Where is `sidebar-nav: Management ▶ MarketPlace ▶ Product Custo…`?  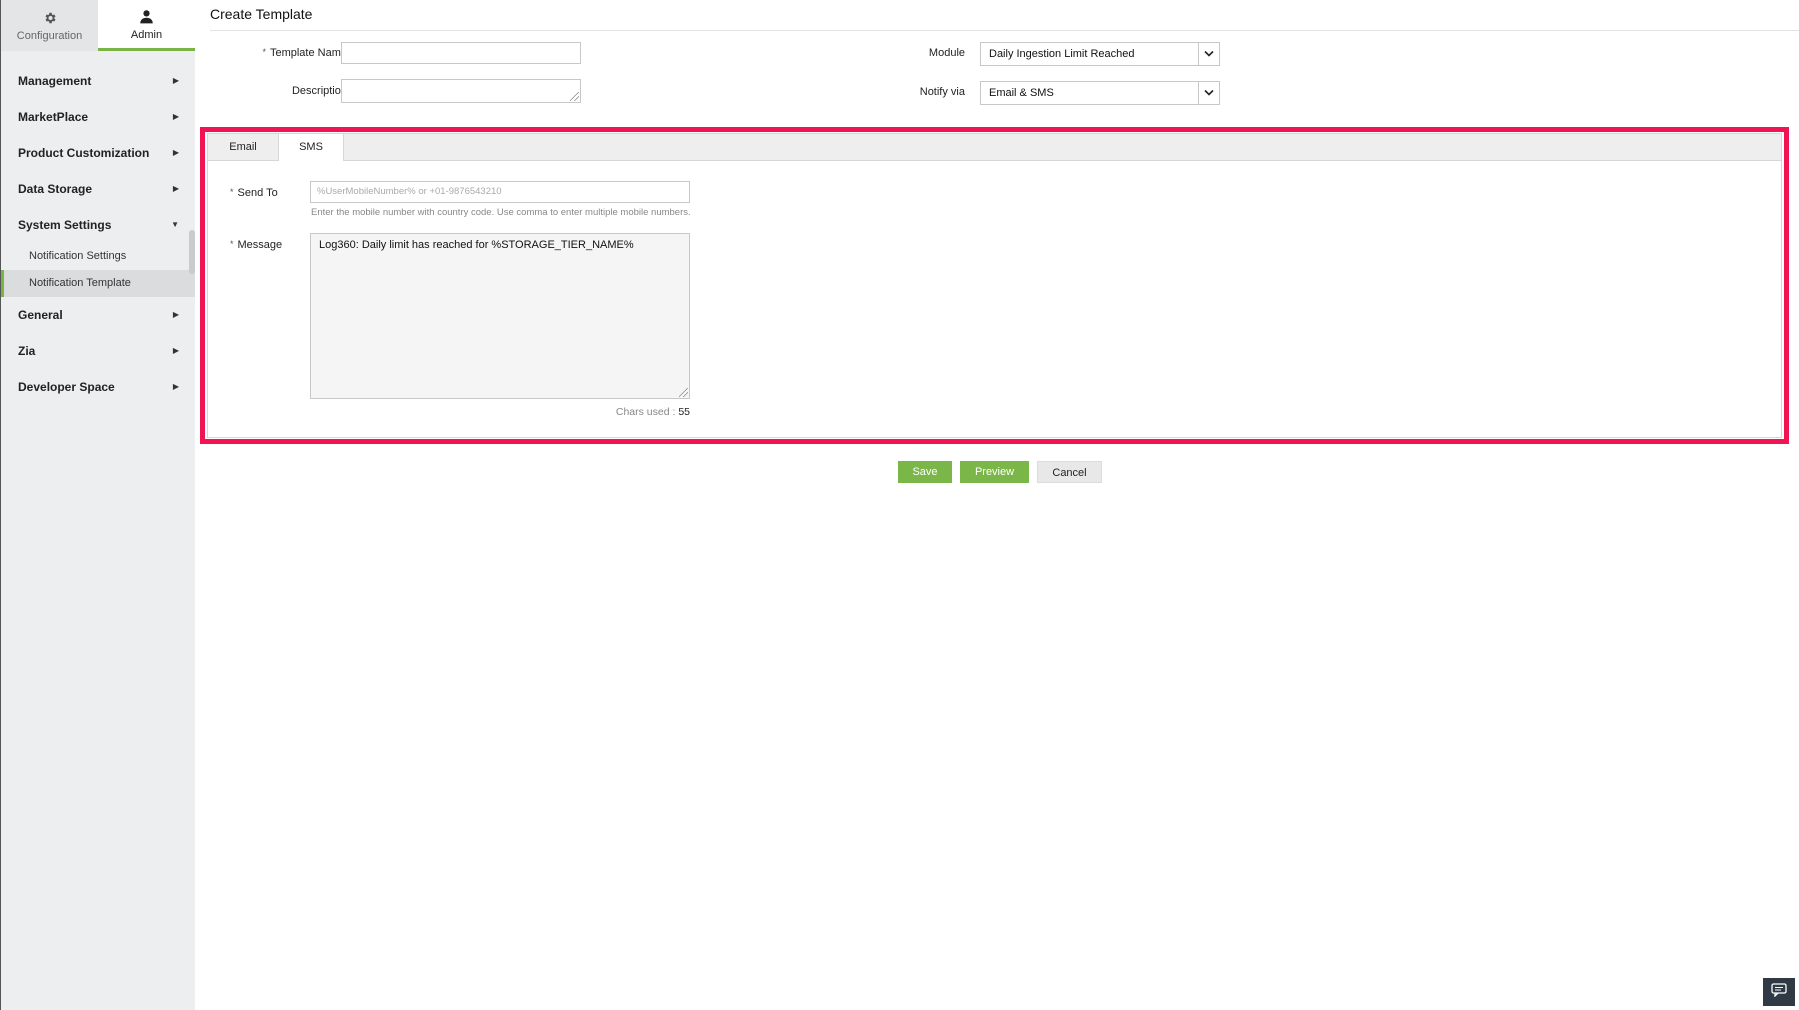
sidebar-nav: Management ▶ MarketPlace ▶ Product Custo… is located at coordinates (98, 228).